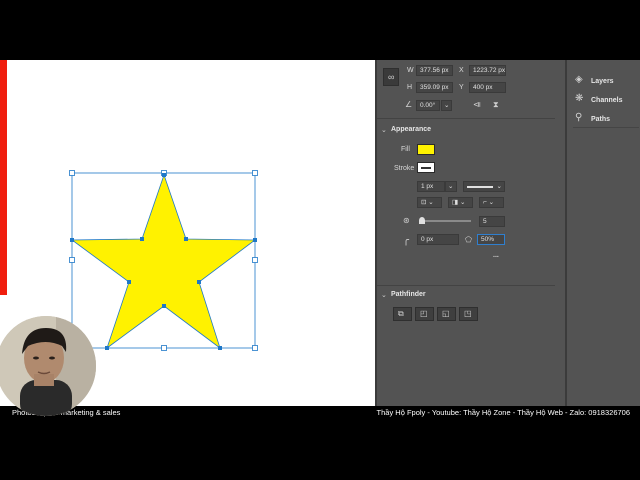 The height and width of the screenshot is (480, 640). Describe the element at coordinates (487, 87) in the screenshot. I see `y-field: 400 px` at that location.